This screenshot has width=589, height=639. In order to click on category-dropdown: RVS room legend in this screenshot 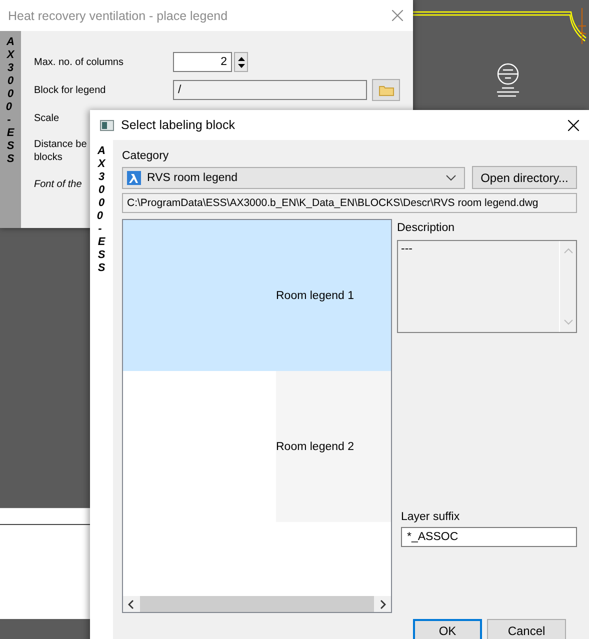, I will do `click(293, 178)`.